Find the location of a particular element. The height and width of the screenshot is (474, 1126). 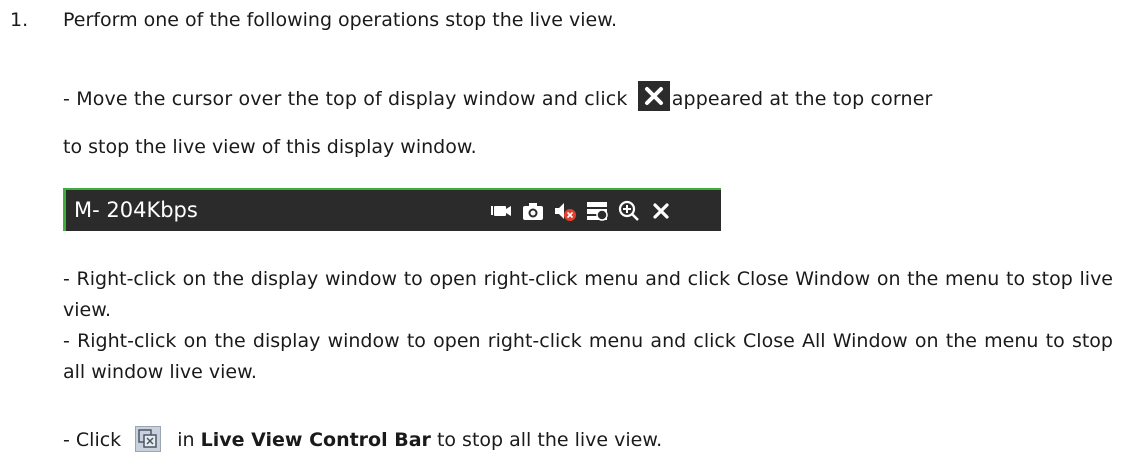

step-number: 1. is located at coordinates (19, 20).